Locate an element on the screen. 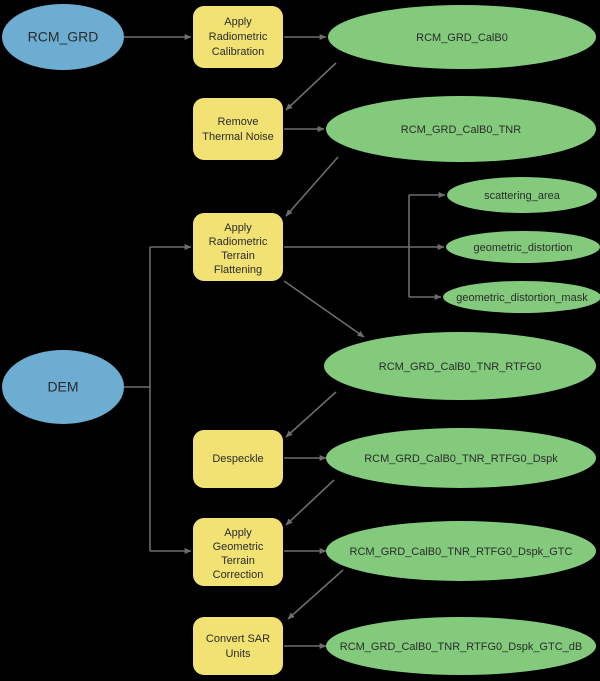 The height and width of the screenshot is (681, 600). convert-sar-units-label-line1: Convert SAR is located at coordinates (238, 639).